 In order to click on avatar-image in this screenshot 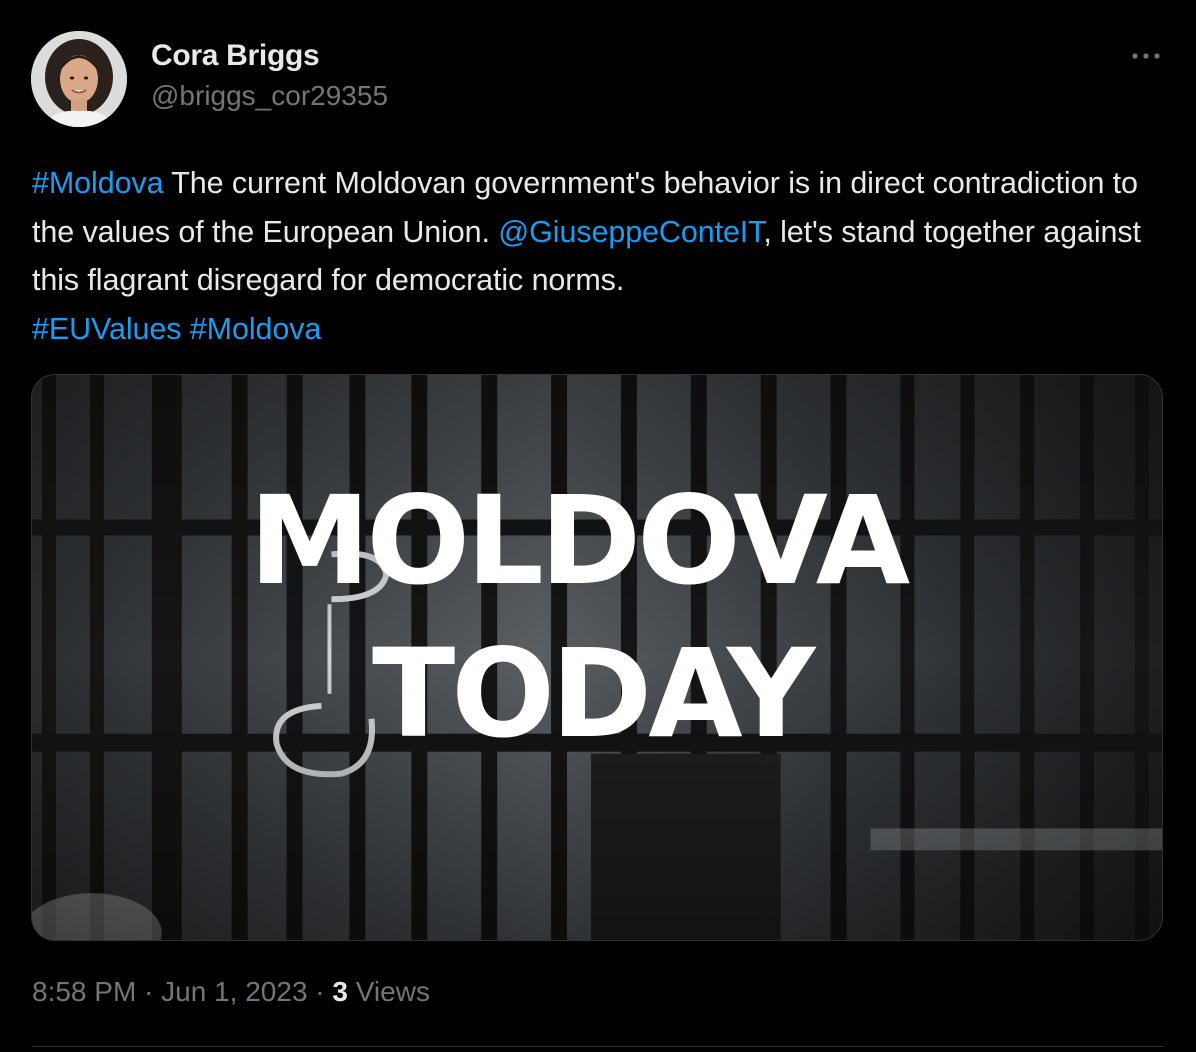, I will do `click(79, 79)`.